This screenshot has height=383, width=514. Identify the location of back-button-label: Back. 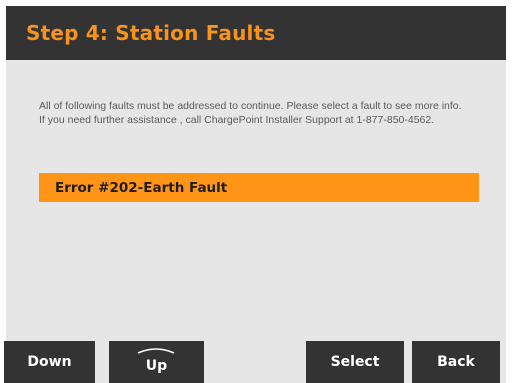
(456, 362).